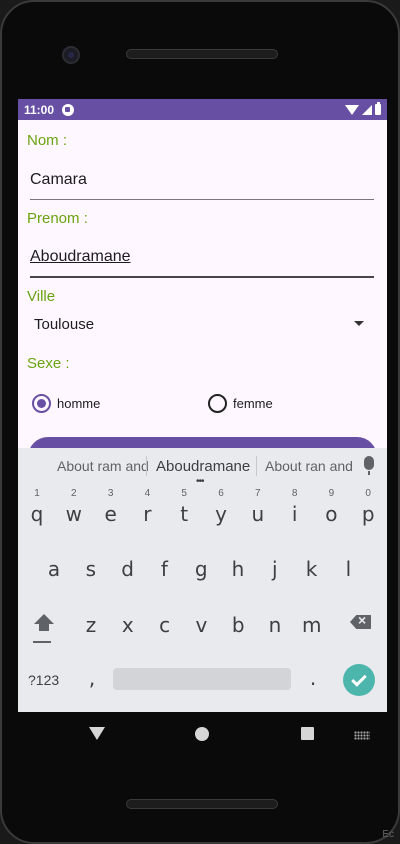 Image resolution: width=400 pixels, height=844 pixels. I want to click on suggestion-right: About ran and, so click(309, 466).